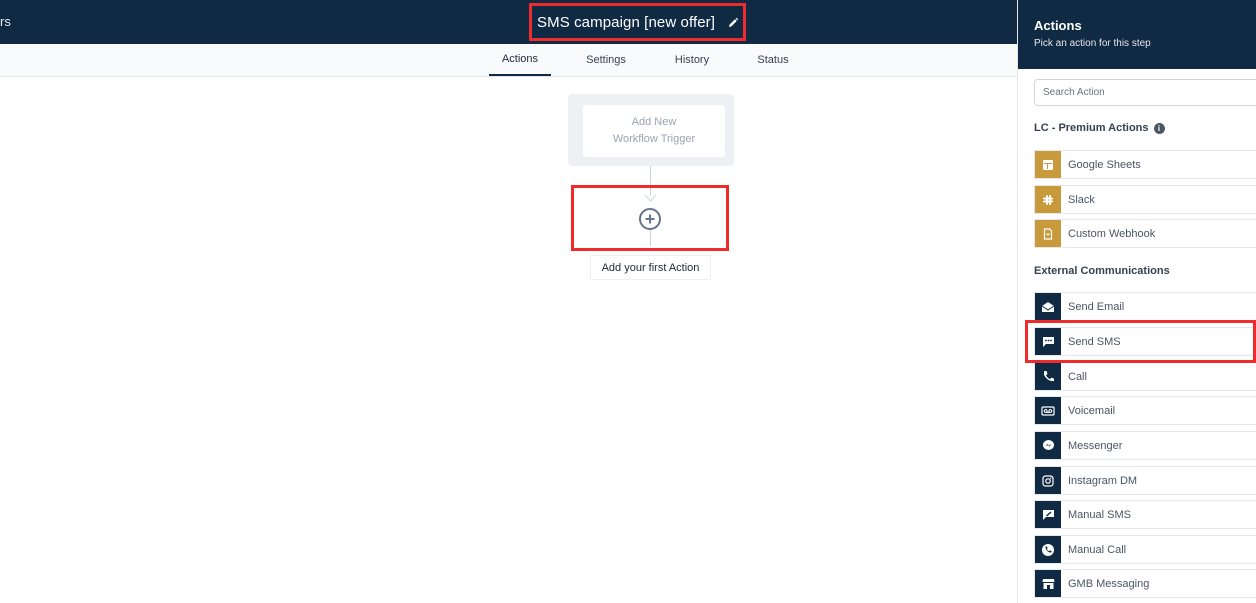  I want to click on action-send-email: Send Email, so click(1145, 306).